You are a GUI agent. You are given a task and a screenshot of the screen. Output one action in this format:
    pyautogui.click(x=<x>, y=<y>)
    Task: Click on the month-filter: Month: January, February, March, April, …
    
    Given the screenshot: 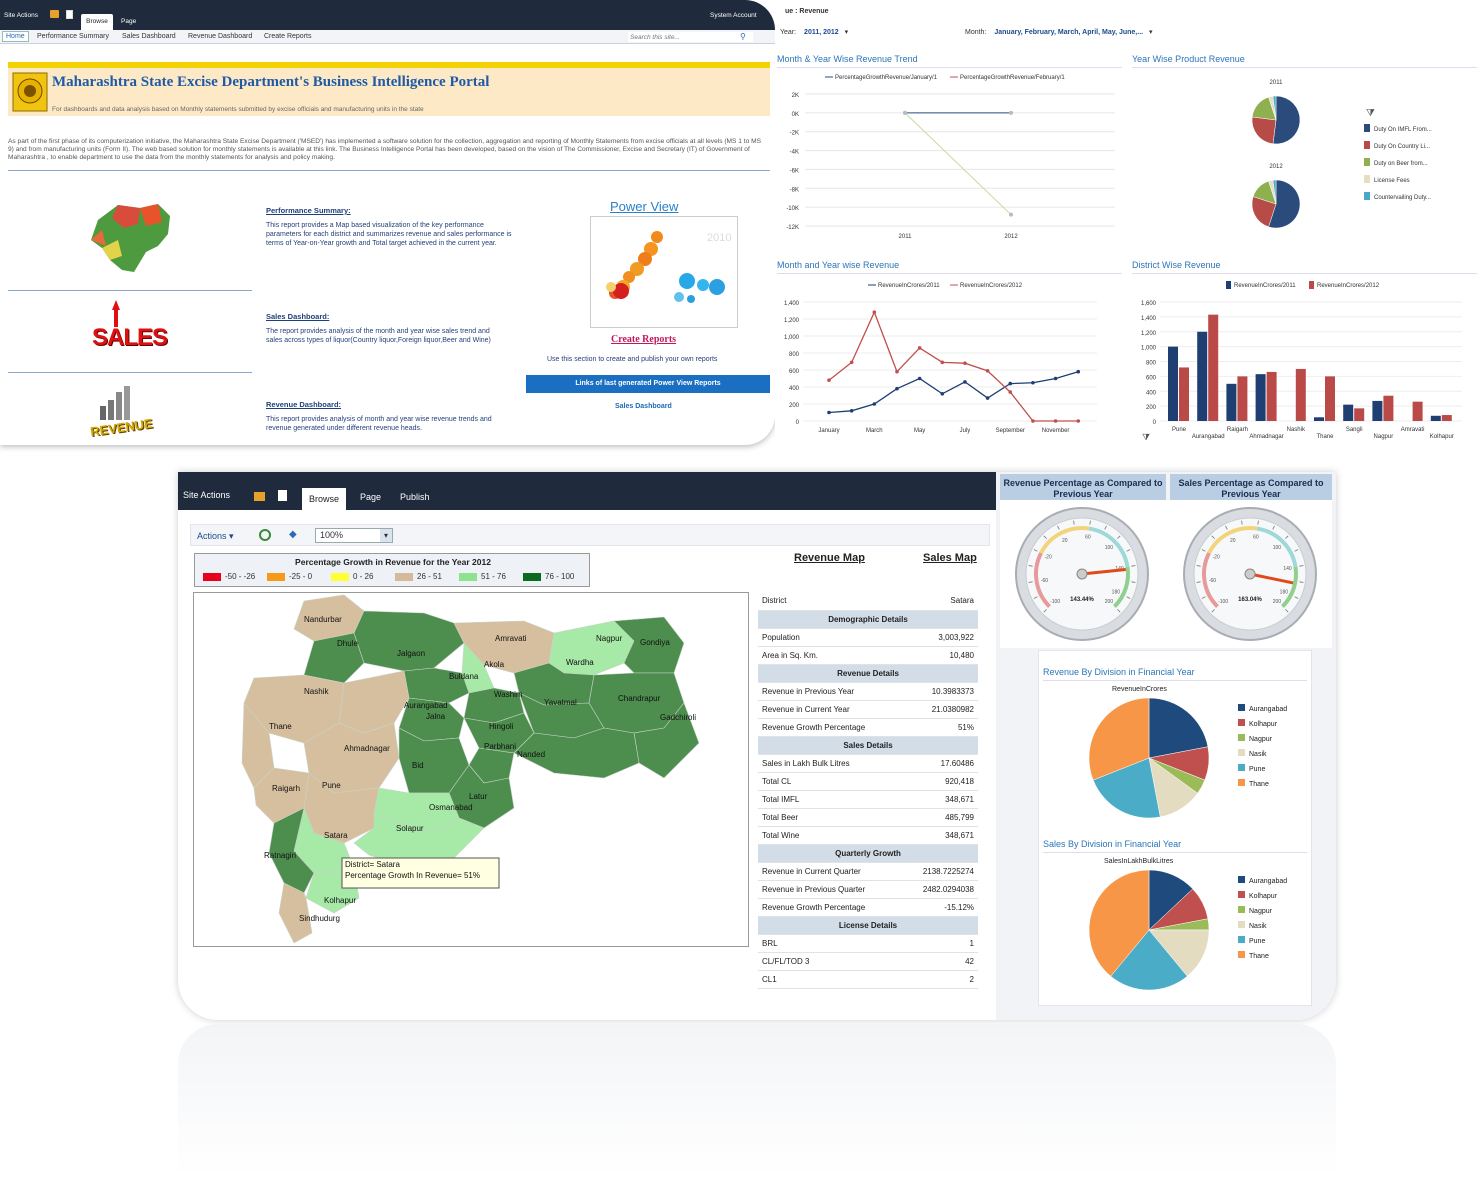 What is the action you would take?
    pyautogui.click(x=1059, y=32)
    